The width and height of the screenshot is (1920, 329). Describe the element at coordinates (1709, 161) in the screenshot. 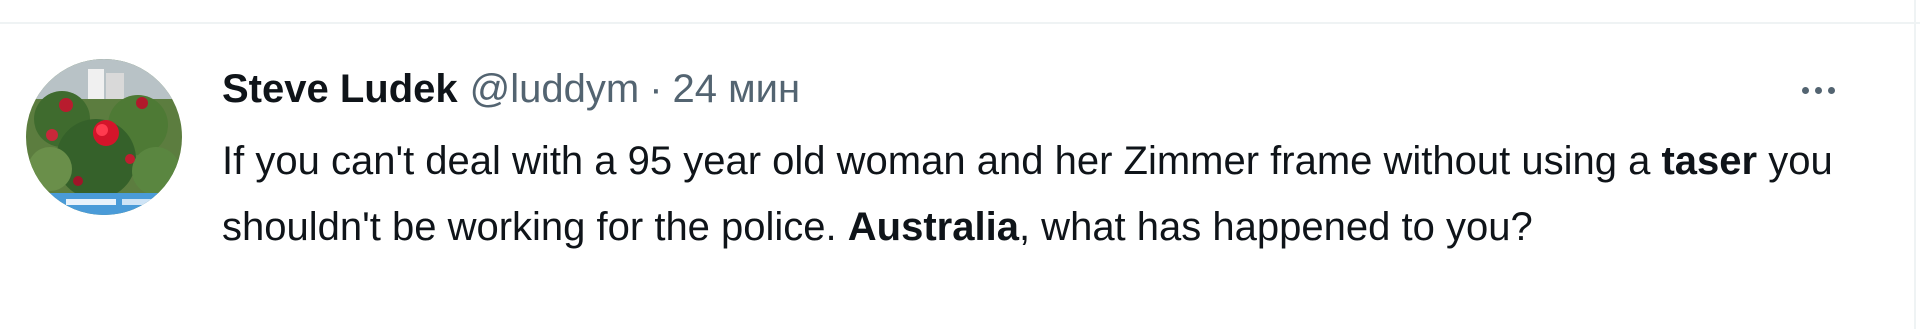

I see `tweet-text-bold-taser: taser` at that location.